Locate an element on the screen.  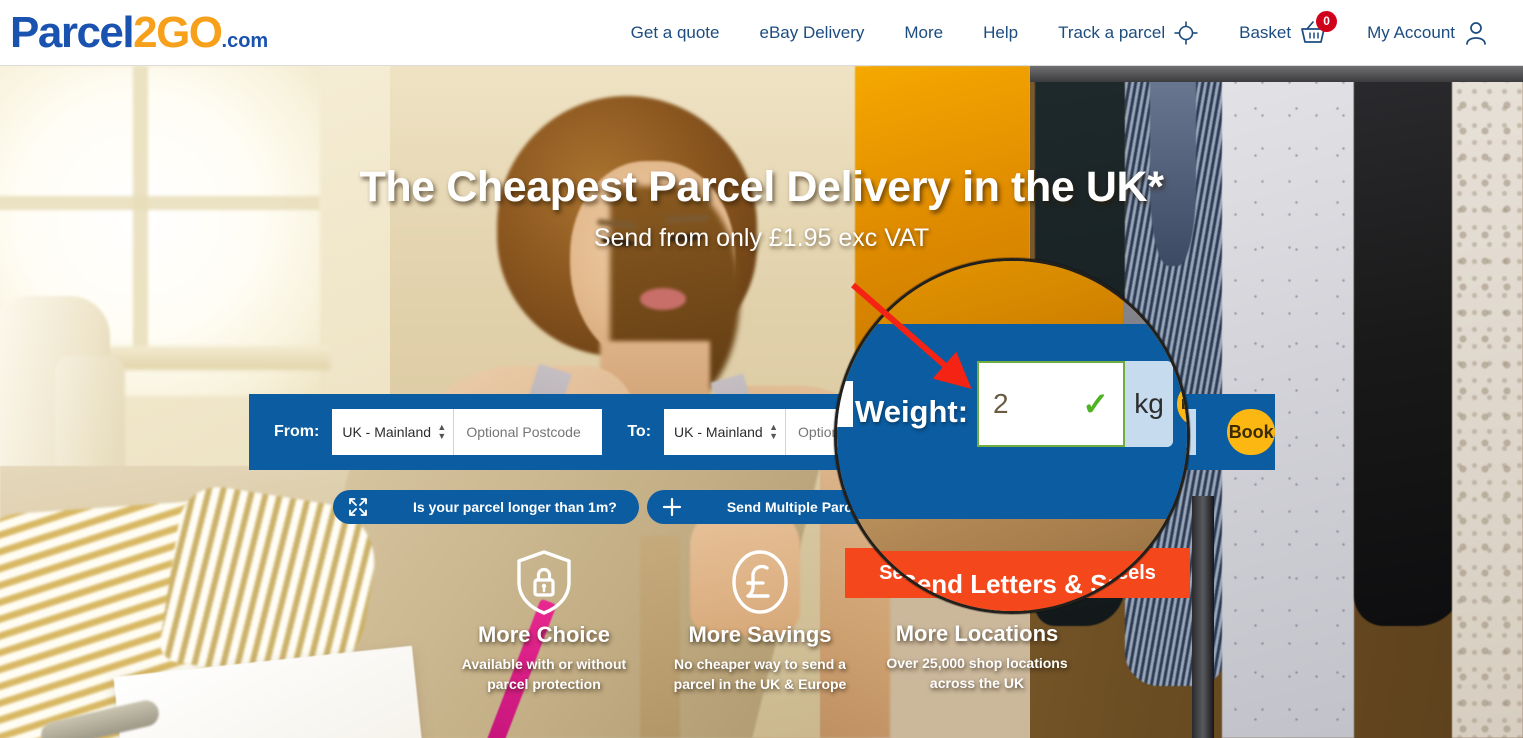
logo-part-2go: 2GO is located at coordinates (178, 32).